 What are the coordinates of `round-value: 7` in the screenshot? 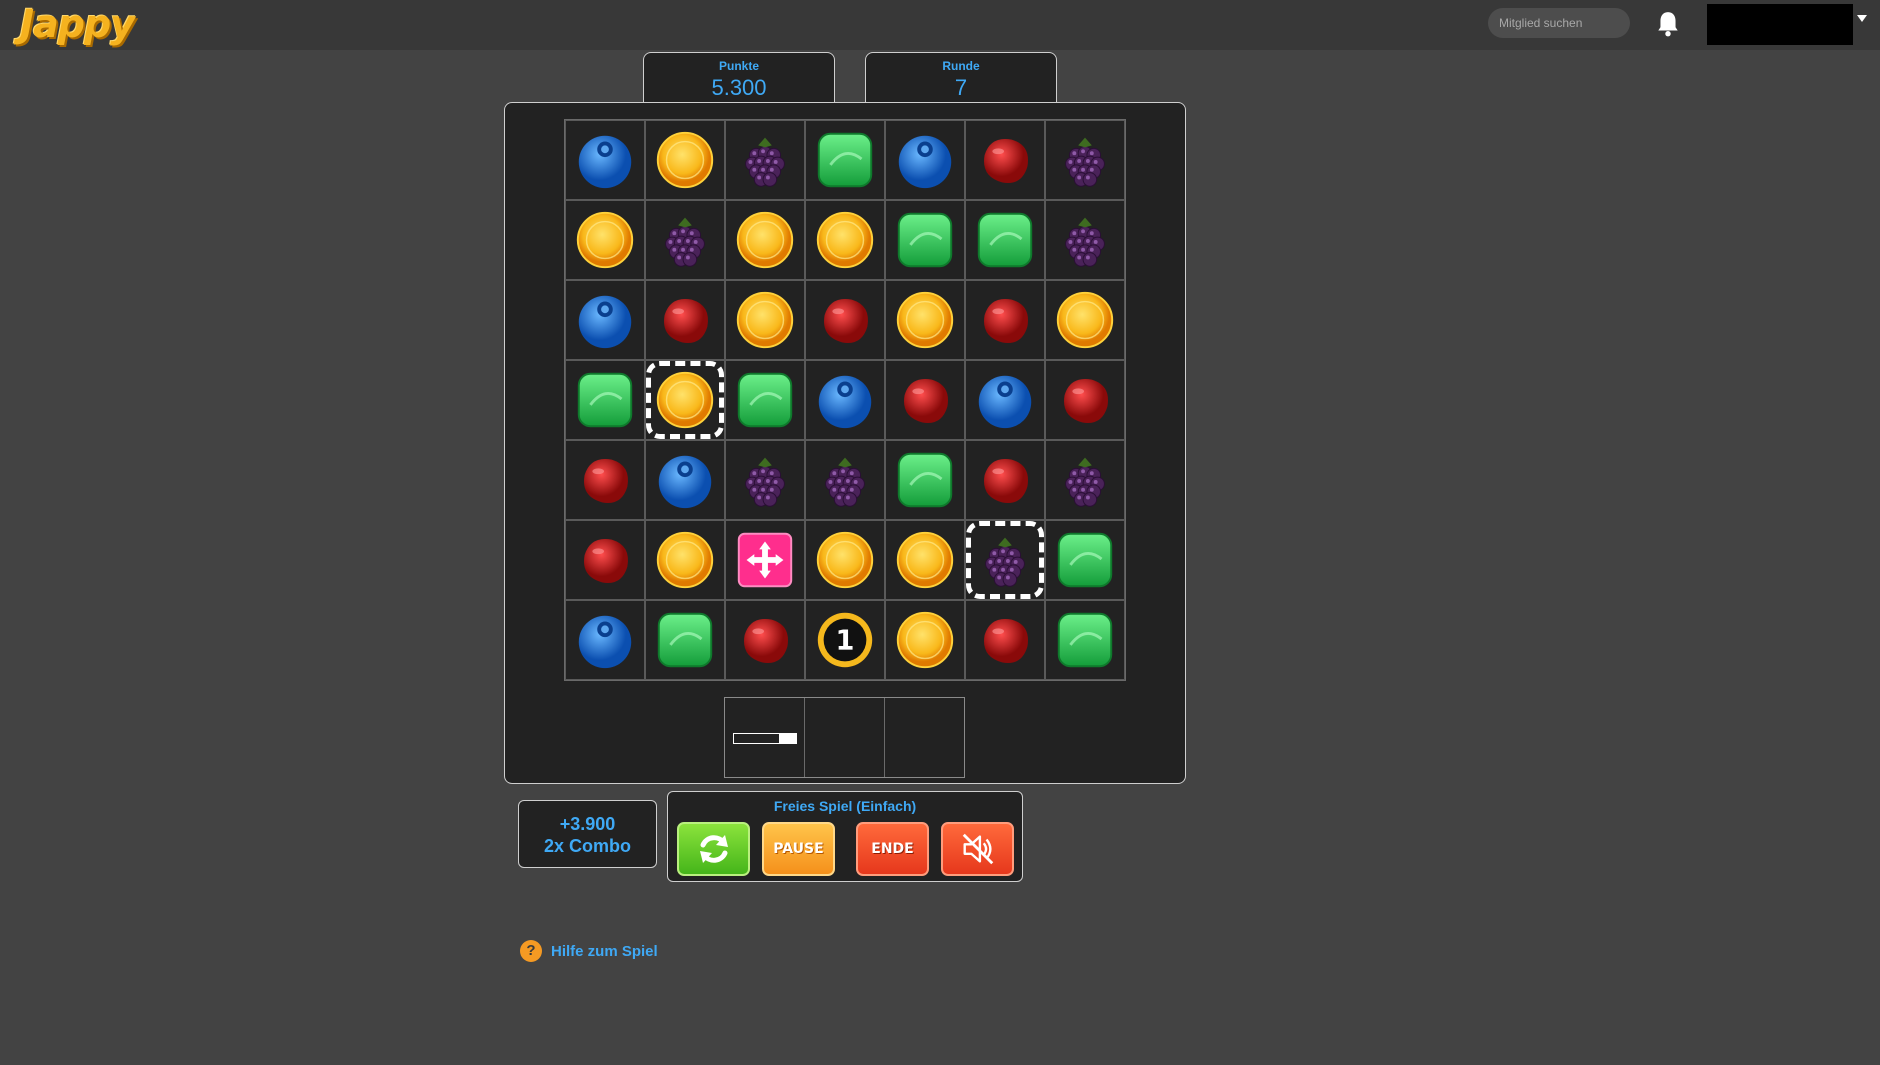 It's located at (961, 87).